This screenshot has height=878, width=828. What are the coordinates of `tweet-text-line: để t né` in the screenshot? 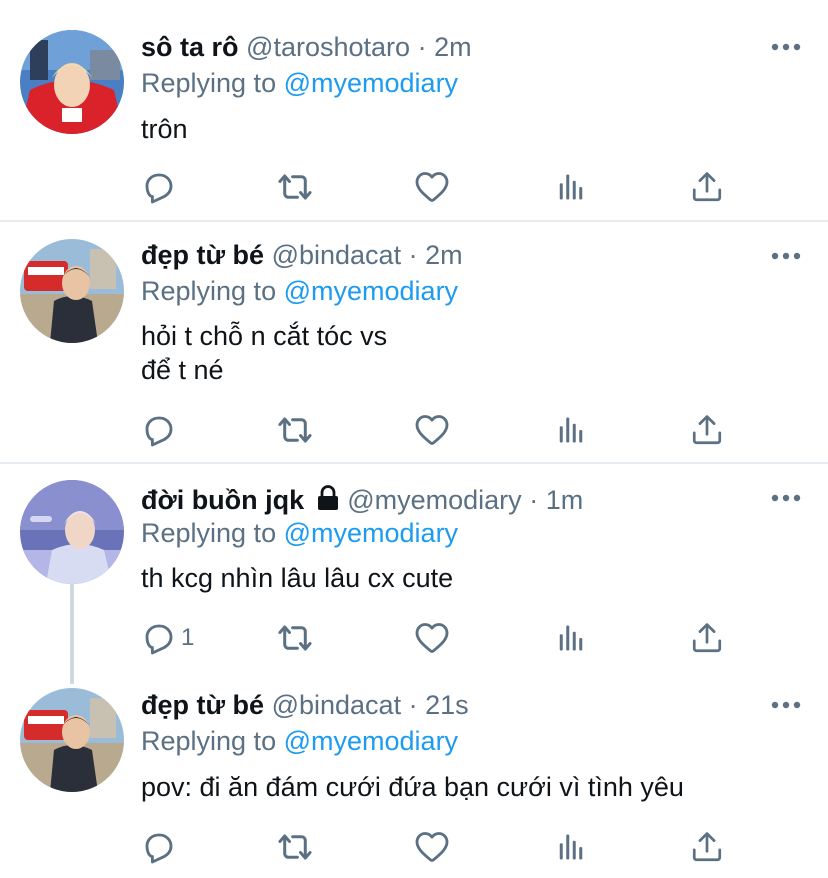 It's located at (182, 370).